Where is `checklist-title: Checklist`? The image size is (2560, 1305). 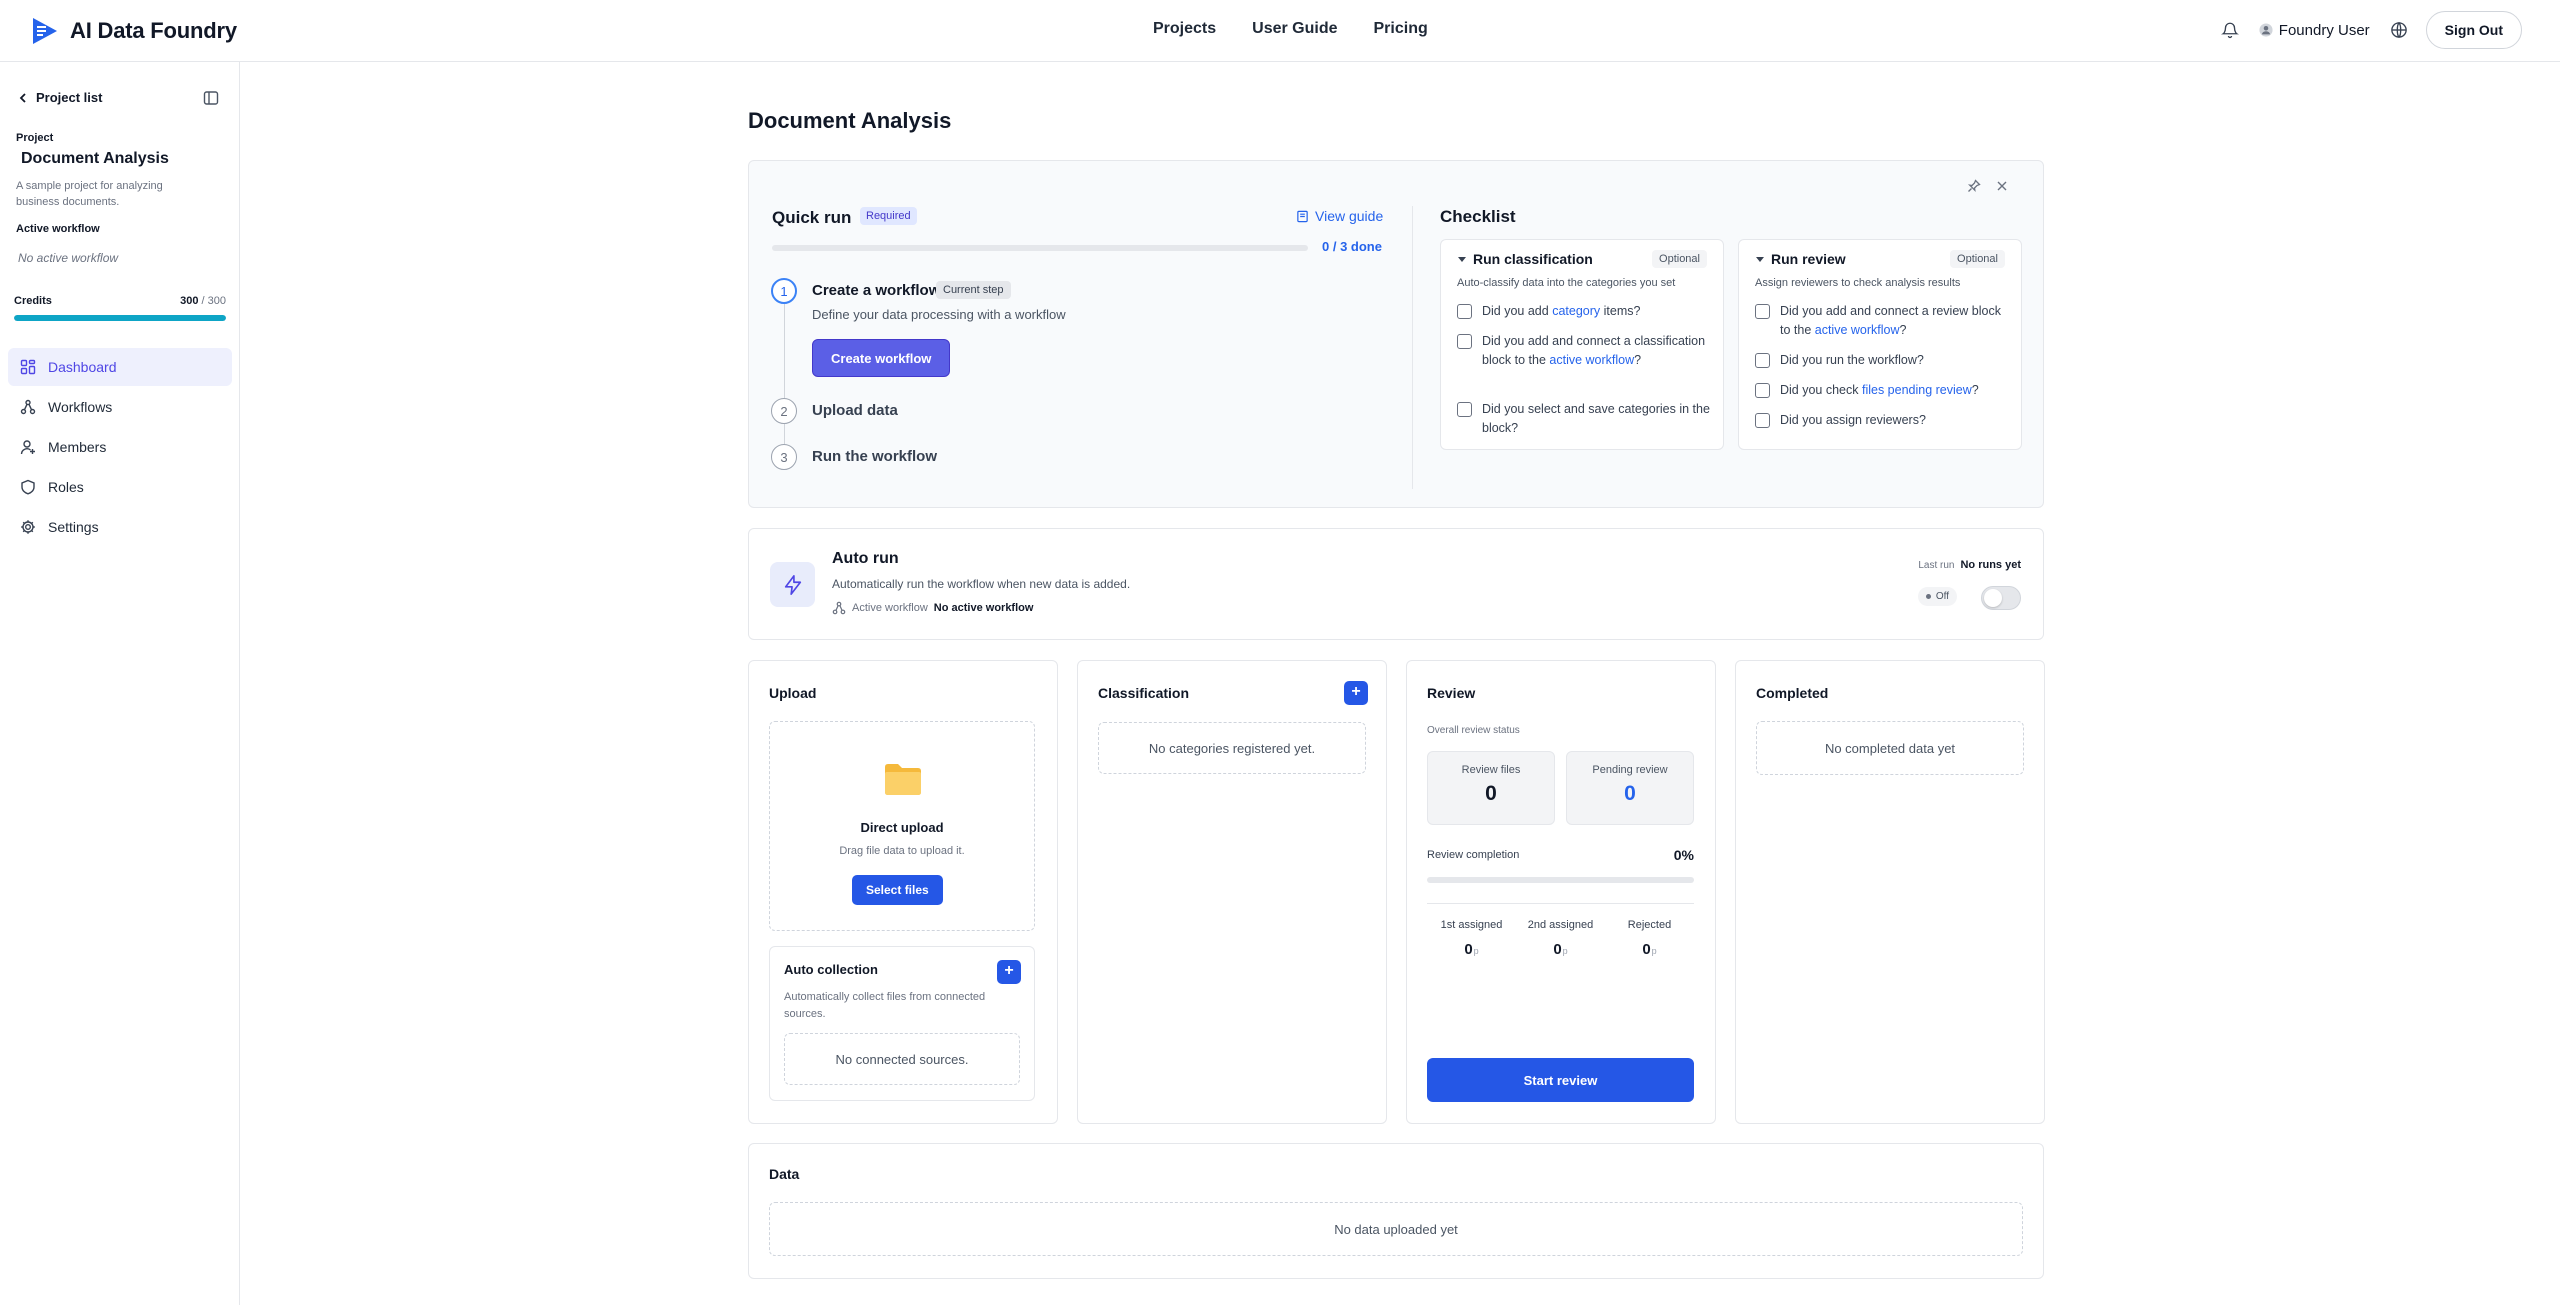 checklist-title: Checklist is located at coordinates (1478, 216).